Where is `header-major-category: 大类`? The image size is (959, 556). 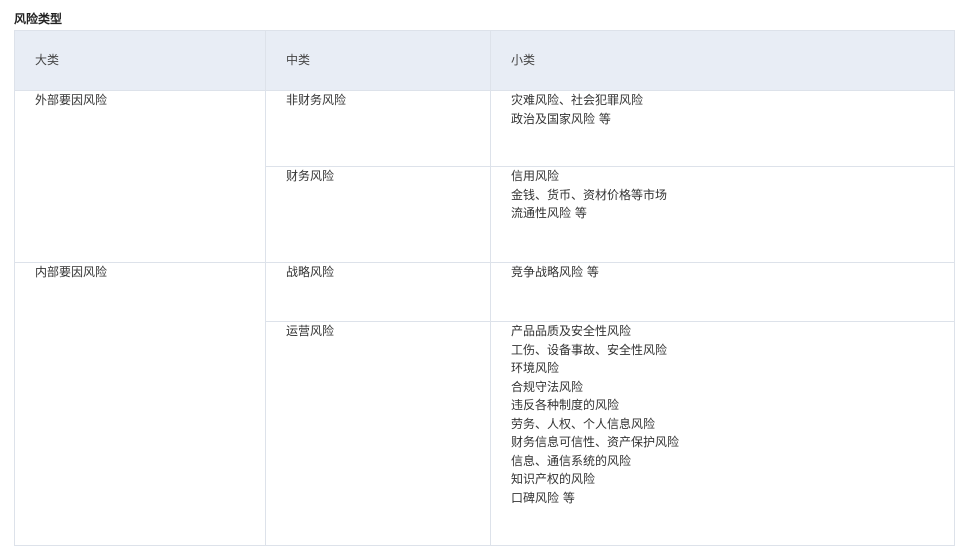 header-major-category: 大类 is located at coordinates (140, 60).